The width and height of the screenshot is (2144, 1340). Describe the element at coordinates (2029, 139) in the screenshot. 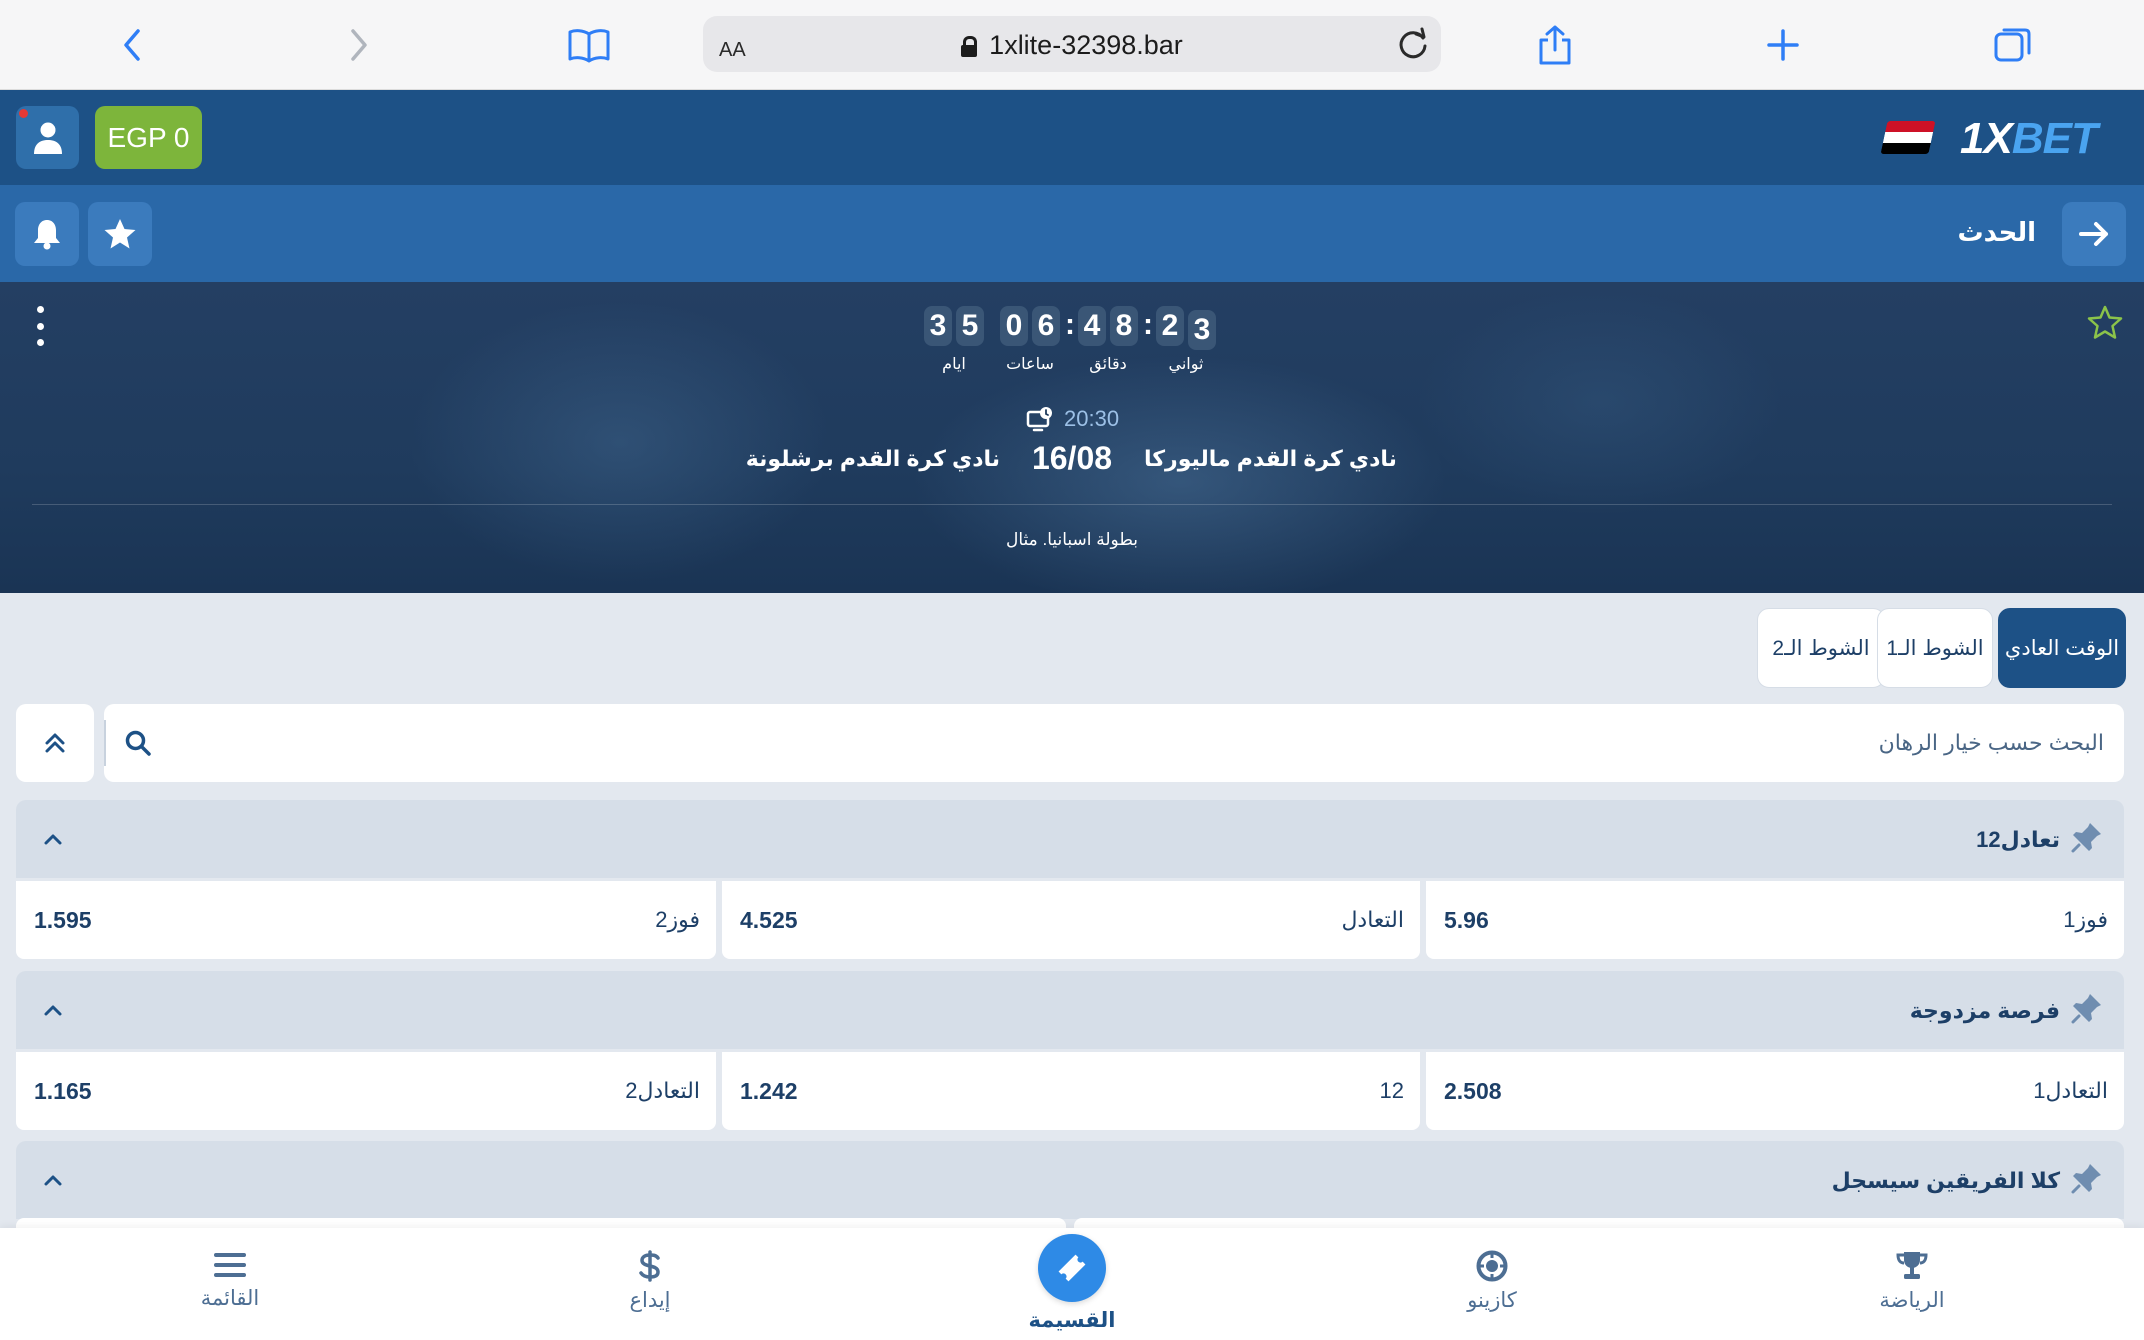

I see `brand-logo: 1XBET` at that location.